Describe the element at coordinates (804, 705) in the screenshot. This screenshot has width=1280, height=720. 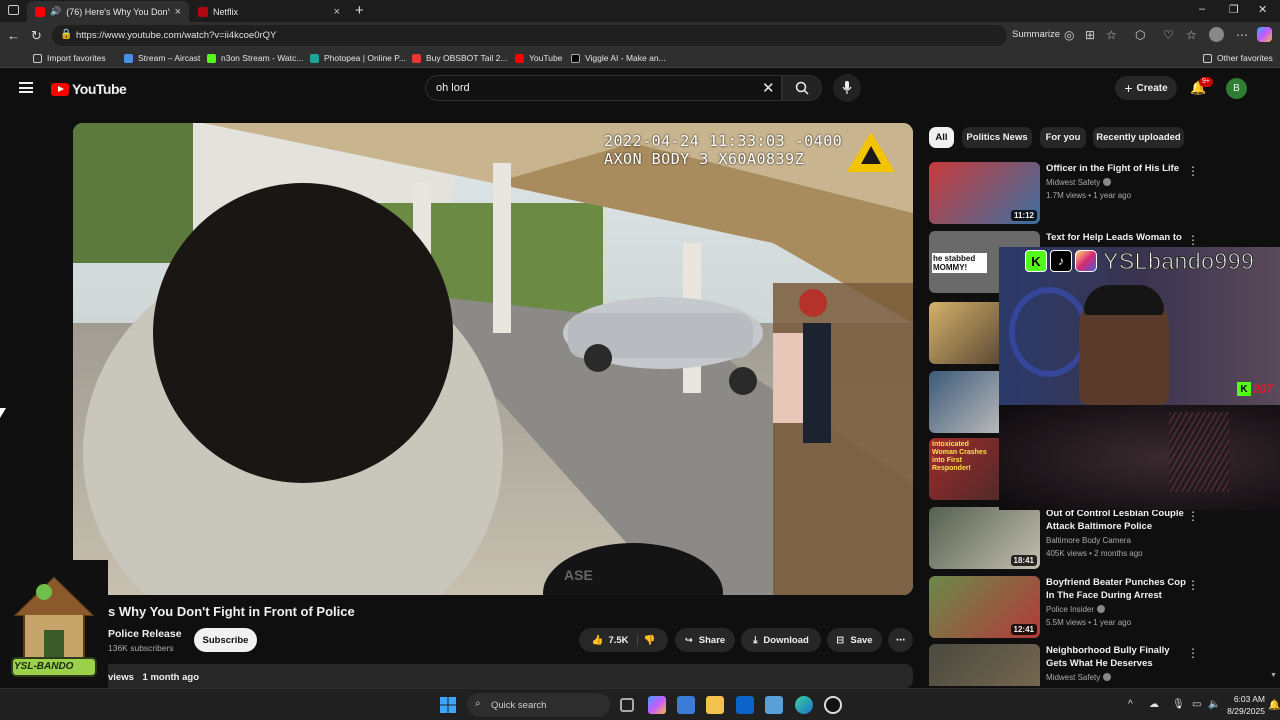
I see `edge-icon` at that location.